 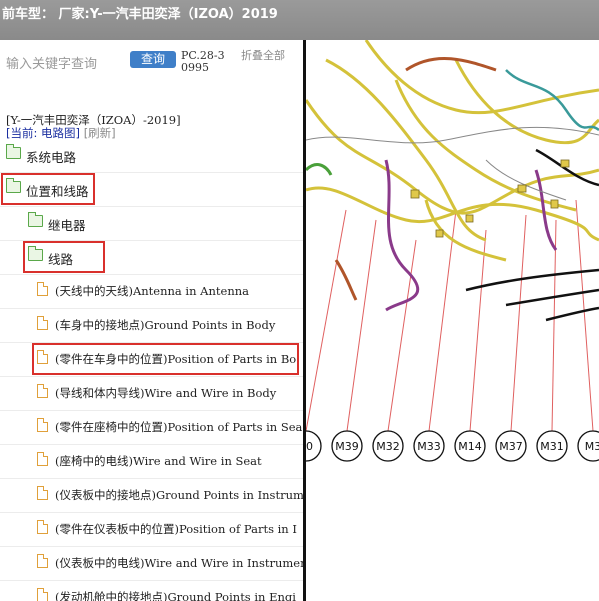 I want to click on title-bar: 前车型： 厂家:Y-一汽丰田奕泽（IZOA）2019, so click(x=299, y=20).